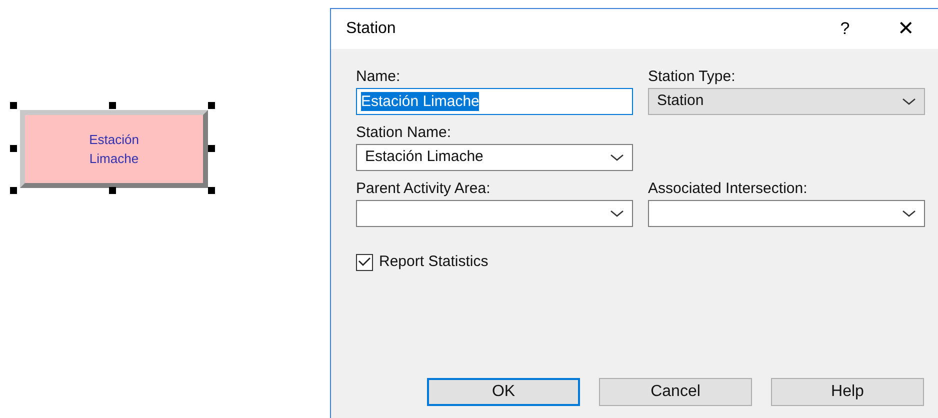 Image resolution: width=938 pixels, height=418 pixels. Describe the element at coordinates (675, 392) in the screenshot. I see `dialog-button: Cancel` at that location.